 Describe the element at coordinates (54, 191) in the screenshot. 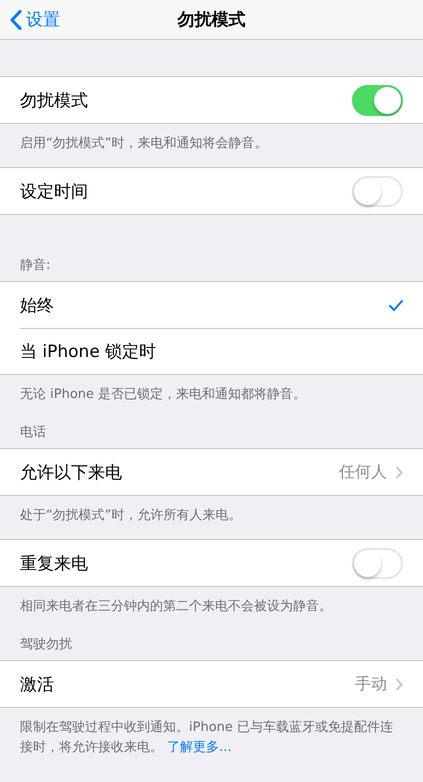

I see `row-label: 设定时间` at that location.